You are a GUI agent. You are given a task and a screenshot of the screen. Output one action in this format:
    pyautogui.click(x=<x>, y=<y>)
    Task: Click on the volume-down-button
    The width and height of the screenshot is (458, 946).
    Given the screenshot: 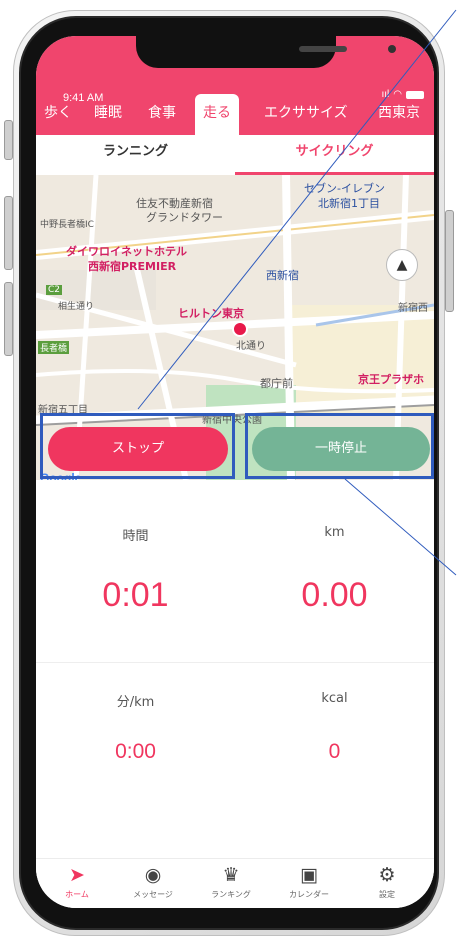 What is the action you would take?
    pyautogui.click(x=8, y=319)
    